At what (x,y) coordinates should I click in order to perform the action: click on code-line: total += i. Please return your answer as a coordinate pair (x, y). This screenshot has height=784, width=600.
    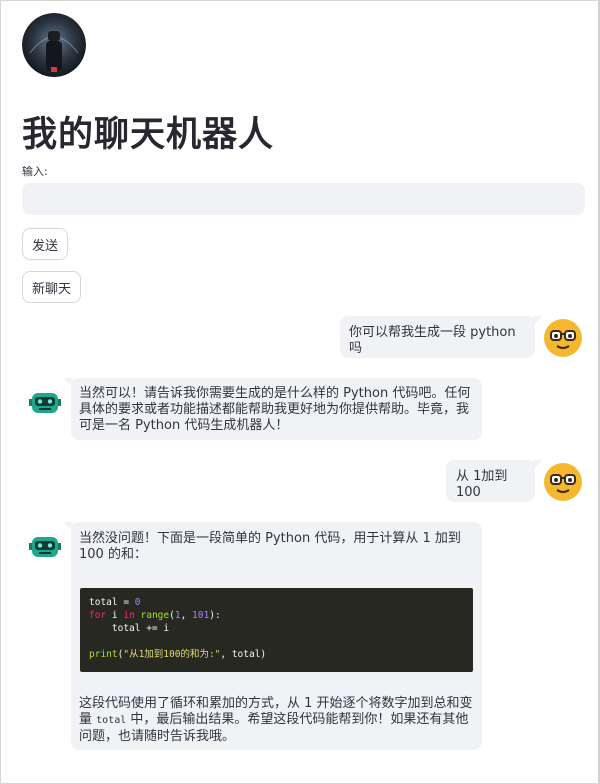
    Looking at the image, I should click on (129, 628).